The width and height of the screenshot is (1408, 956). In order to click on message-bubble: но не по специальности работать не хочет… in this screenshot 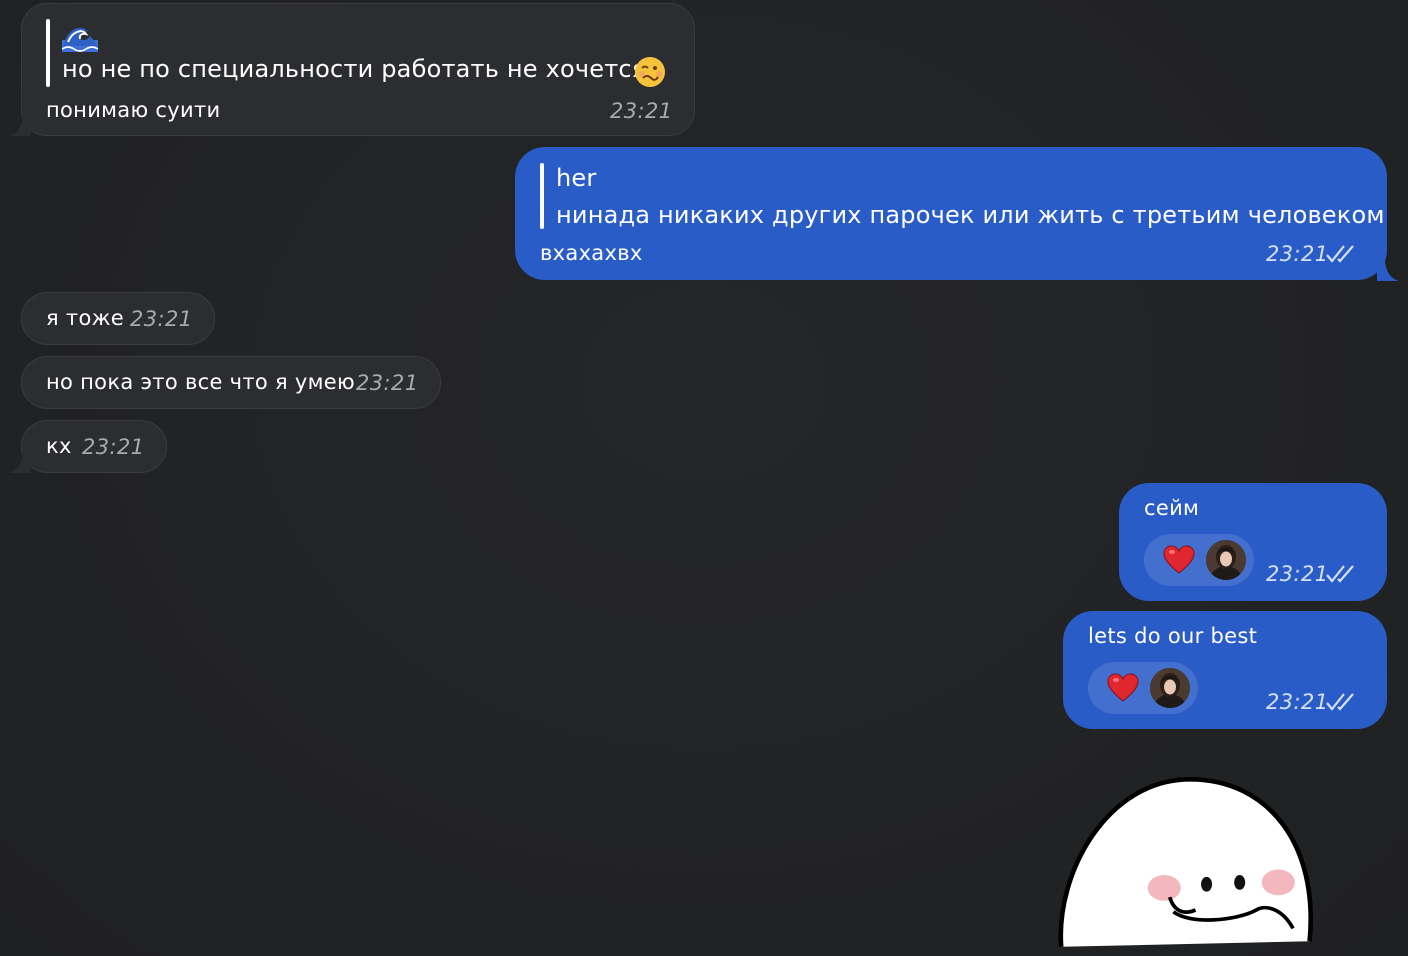, I will do `click(358, 69)`.